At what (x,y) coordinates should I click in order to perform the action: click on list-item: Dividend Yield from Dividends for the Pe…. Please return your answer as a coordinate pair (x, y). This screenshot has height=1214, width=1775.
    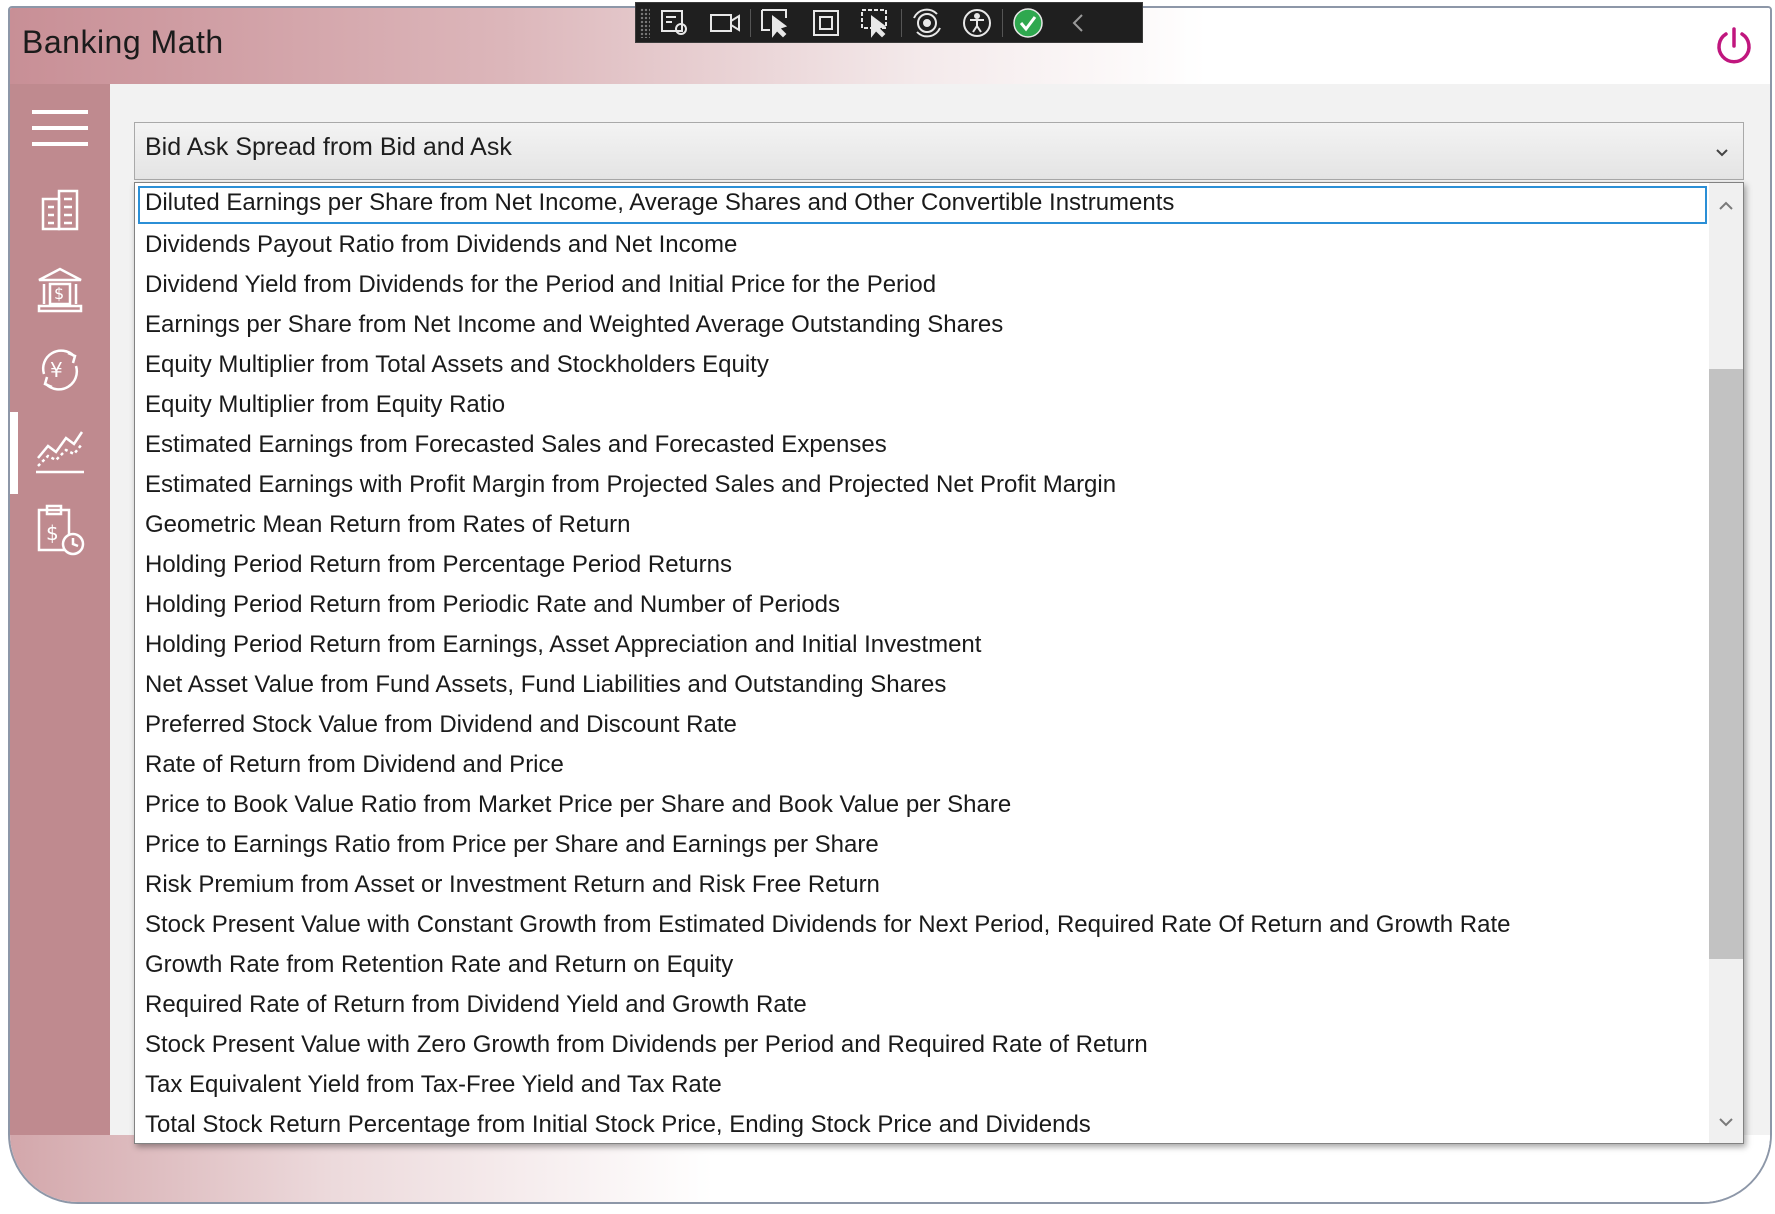
    Looking at the image, I should click on (922, 285).